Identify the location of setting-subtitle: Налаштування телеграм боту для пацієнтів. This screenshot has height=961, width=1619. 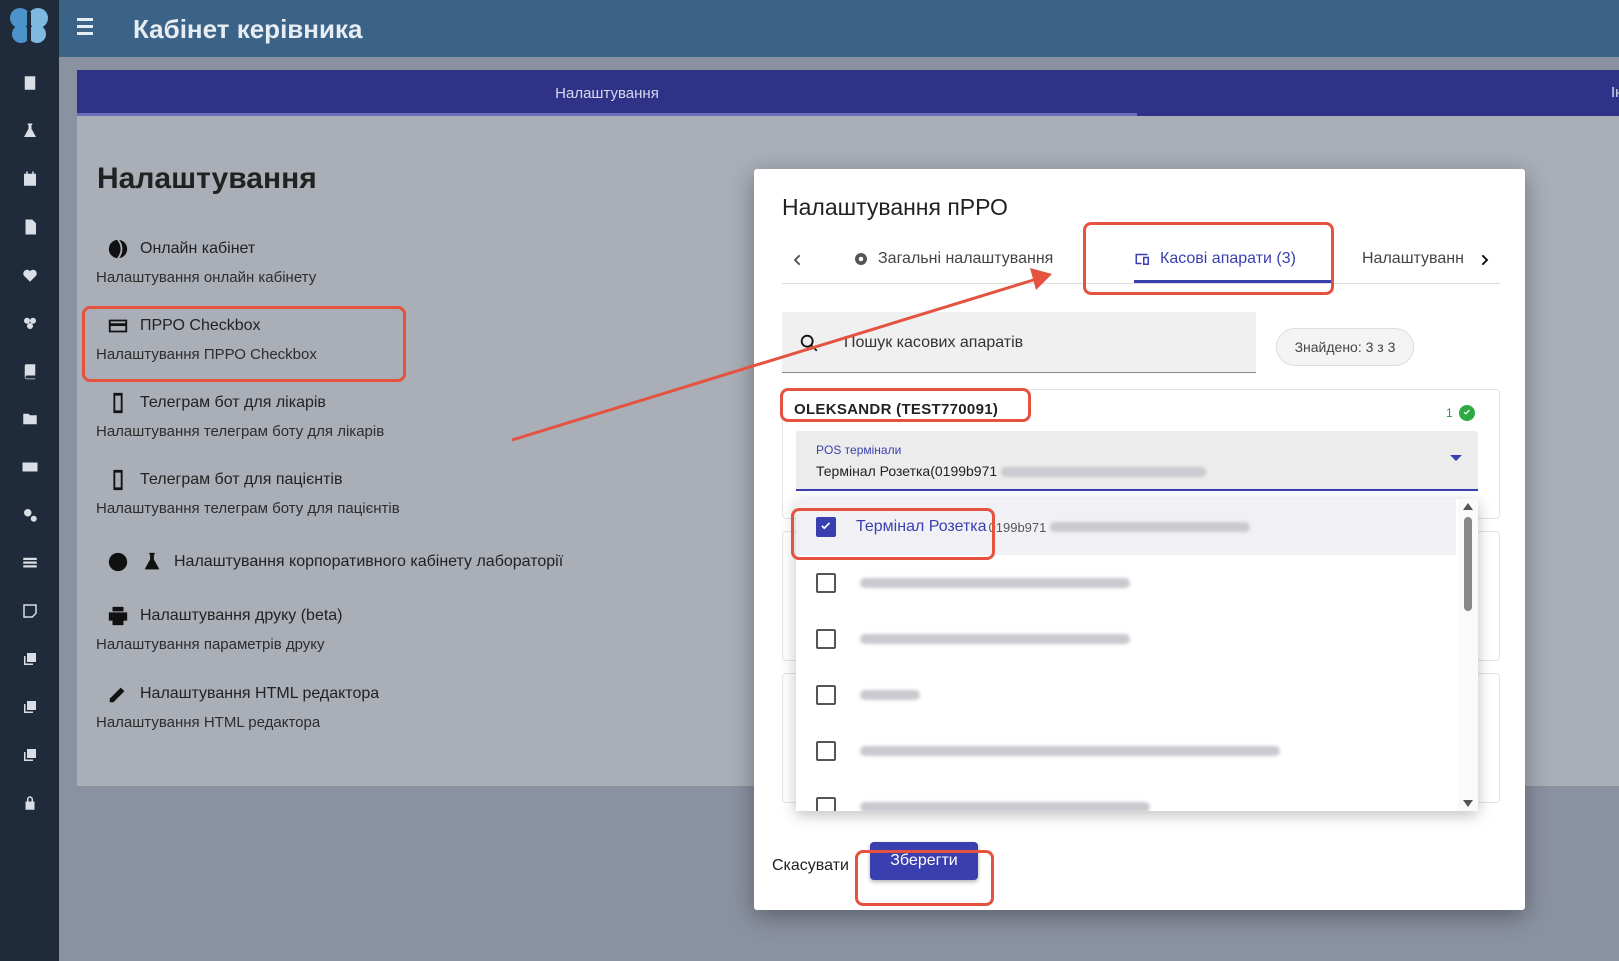
(248, 508).